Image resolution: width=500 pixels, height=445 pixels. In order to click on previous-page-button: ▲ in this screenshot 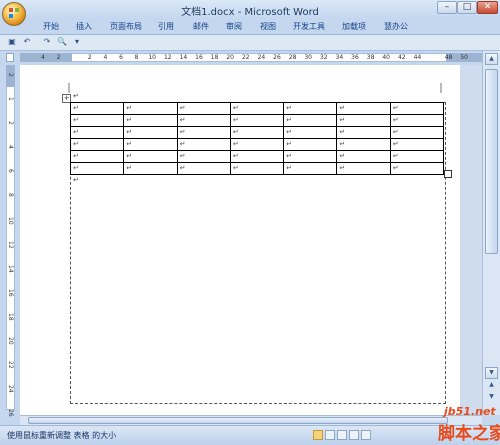, I will do `click(491, 386)`.